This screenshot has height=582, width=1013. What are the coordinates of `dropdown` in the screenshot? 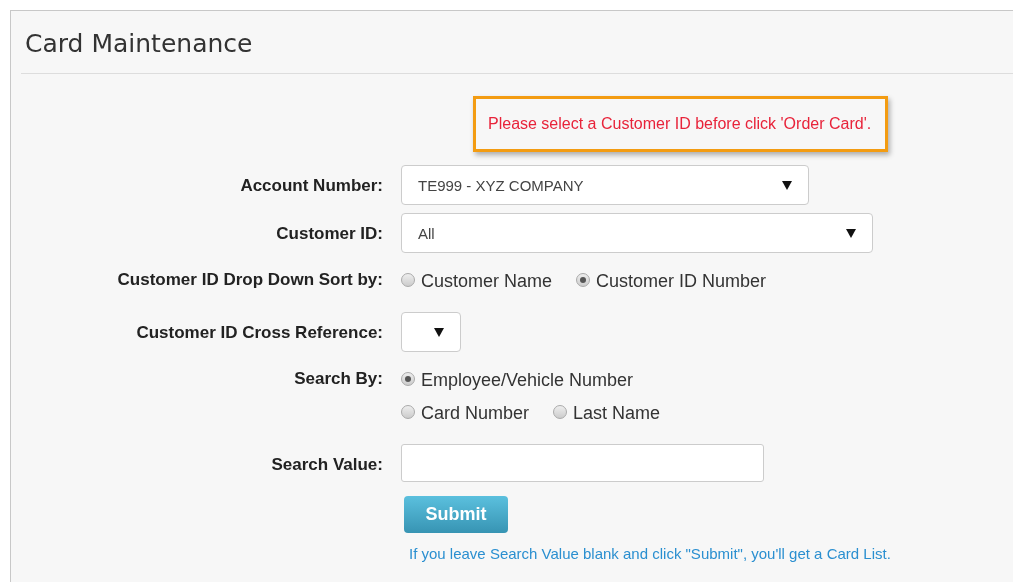 It's located at (431, 332).